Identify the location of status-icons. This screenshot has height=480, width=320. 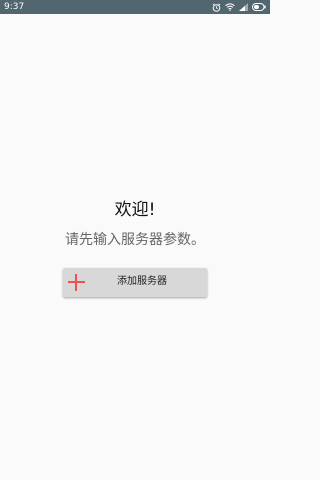
(239, 7).